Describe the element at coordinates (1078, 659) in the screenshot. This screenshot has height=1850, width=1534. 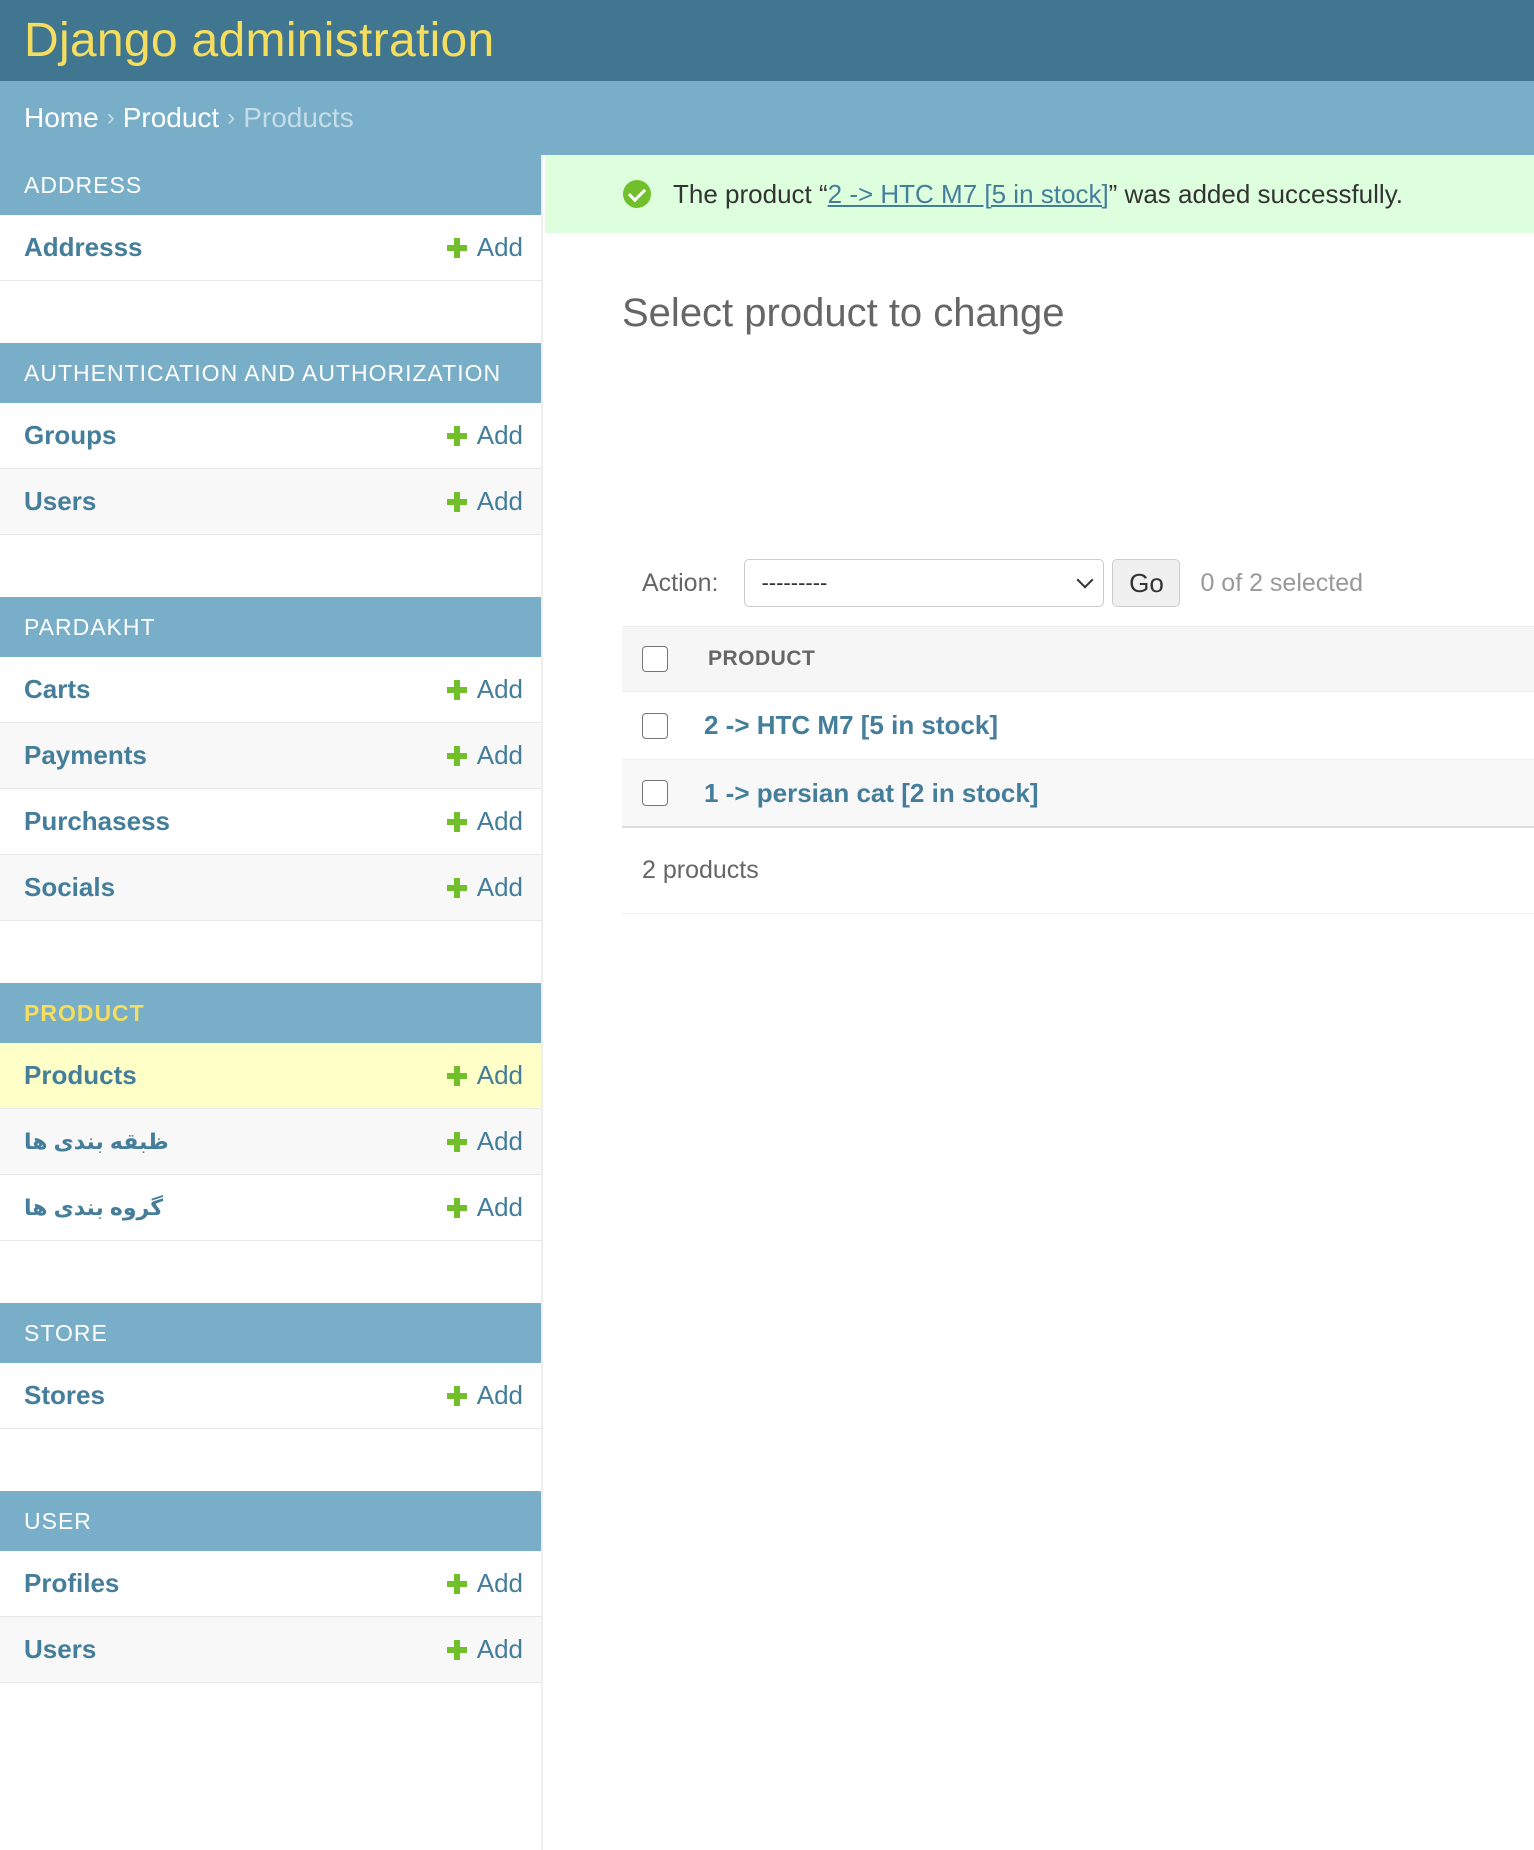
I see `table-header: PRODUCT` at that location.